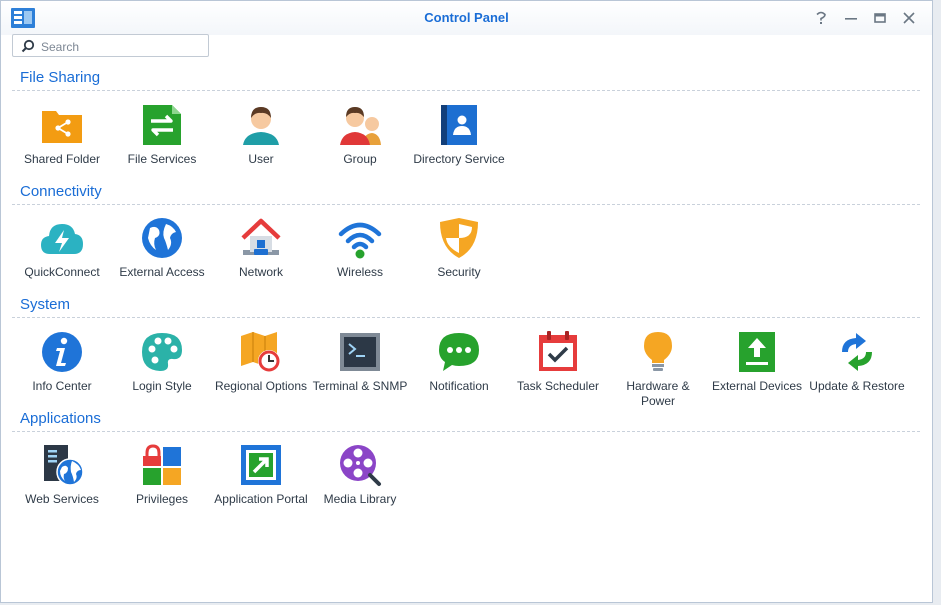  Describe the element at coordinates (459, 125) in the screenshot. I see `directory-service-icon` at that location.